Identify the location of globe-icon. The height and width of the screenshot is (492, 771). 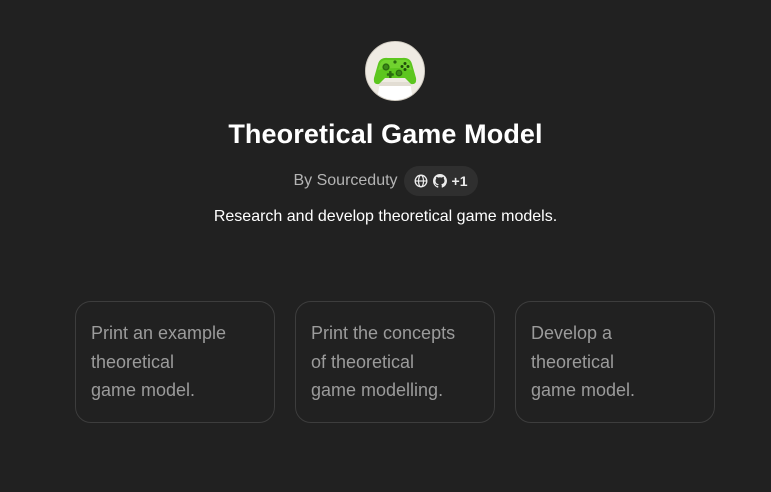
(421, 181).